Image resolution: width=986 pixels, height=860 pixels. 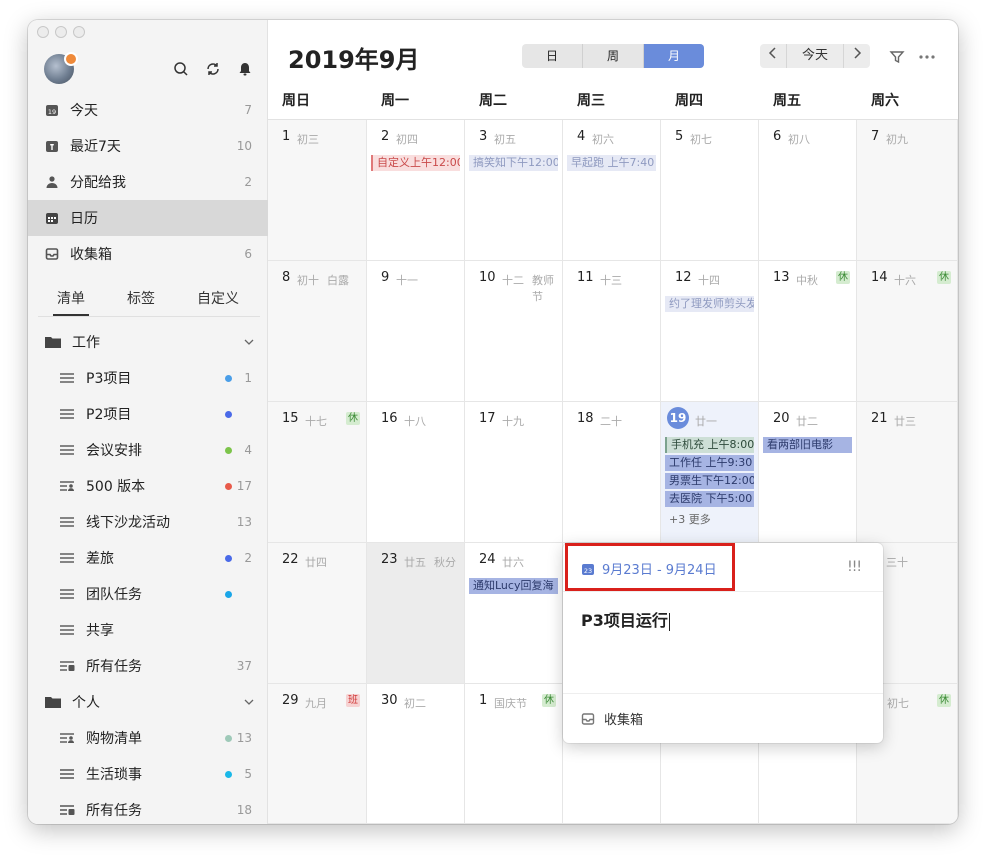 What do you see at coordinates (543, 288) in the screenshot?
I see `solar-term: 教师节` at bounding box center [543, 288].